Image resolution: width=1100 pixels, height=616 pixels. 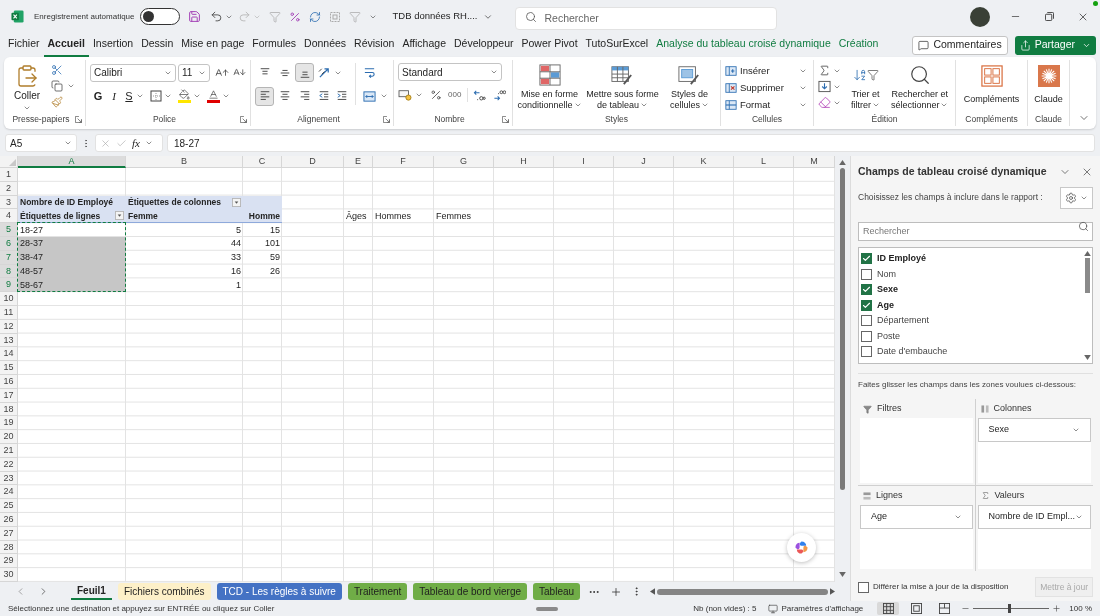 I want to click on field-label: Sexe, so click(x=888, y=290).